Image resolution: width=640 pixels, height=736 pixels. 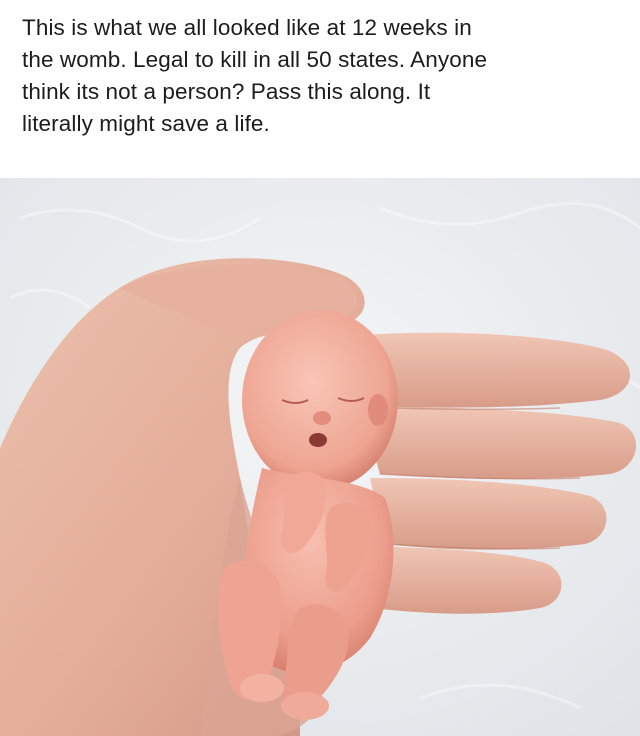 I want to click on fetus-ear, so click(x=378, y=410).